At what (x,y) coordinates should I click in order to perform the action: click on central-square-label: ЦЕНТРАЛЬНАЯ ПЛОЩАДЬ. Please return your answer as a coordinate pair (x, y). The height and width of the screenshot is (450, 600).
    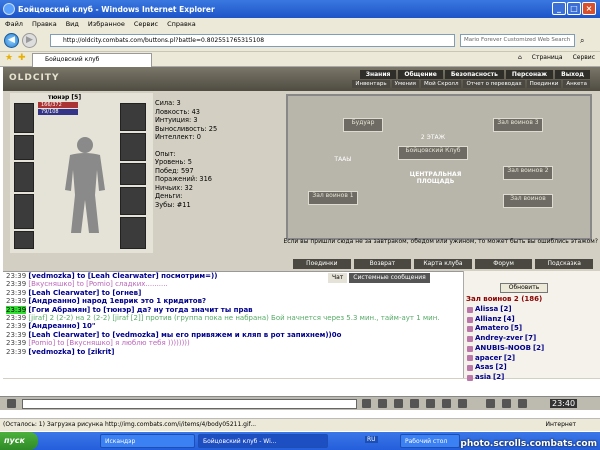
    Looking at the image, I should click on (435, 178).